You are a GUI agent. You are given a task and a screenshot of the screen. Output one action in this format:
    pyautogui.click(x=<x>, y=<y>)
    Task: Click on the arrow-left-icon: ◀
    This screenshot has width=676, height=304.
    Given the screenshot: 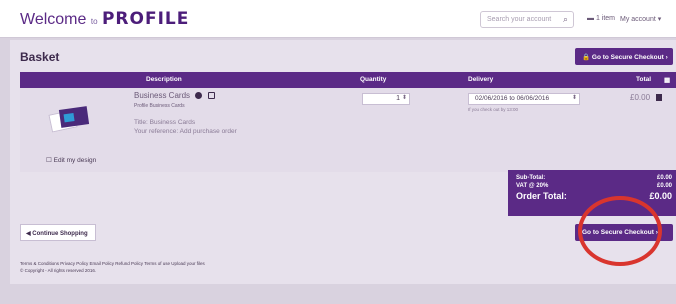 What is the action you would take?
    pyautogui.click(x=28, y=234)
    